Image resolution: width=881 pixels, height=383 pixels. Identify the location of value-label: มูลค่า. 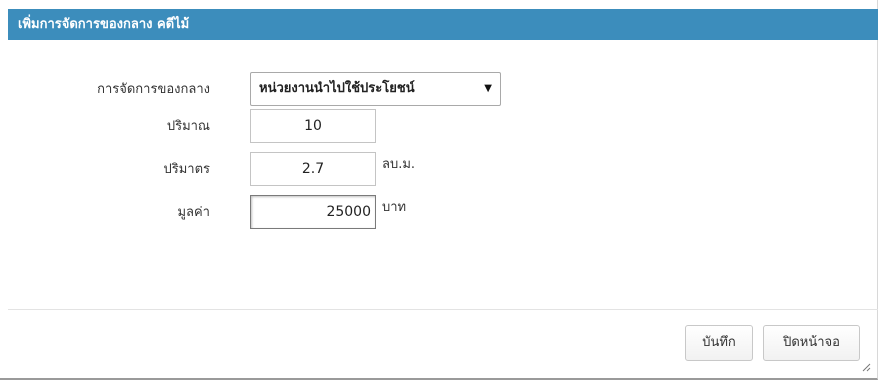
(193, 212).